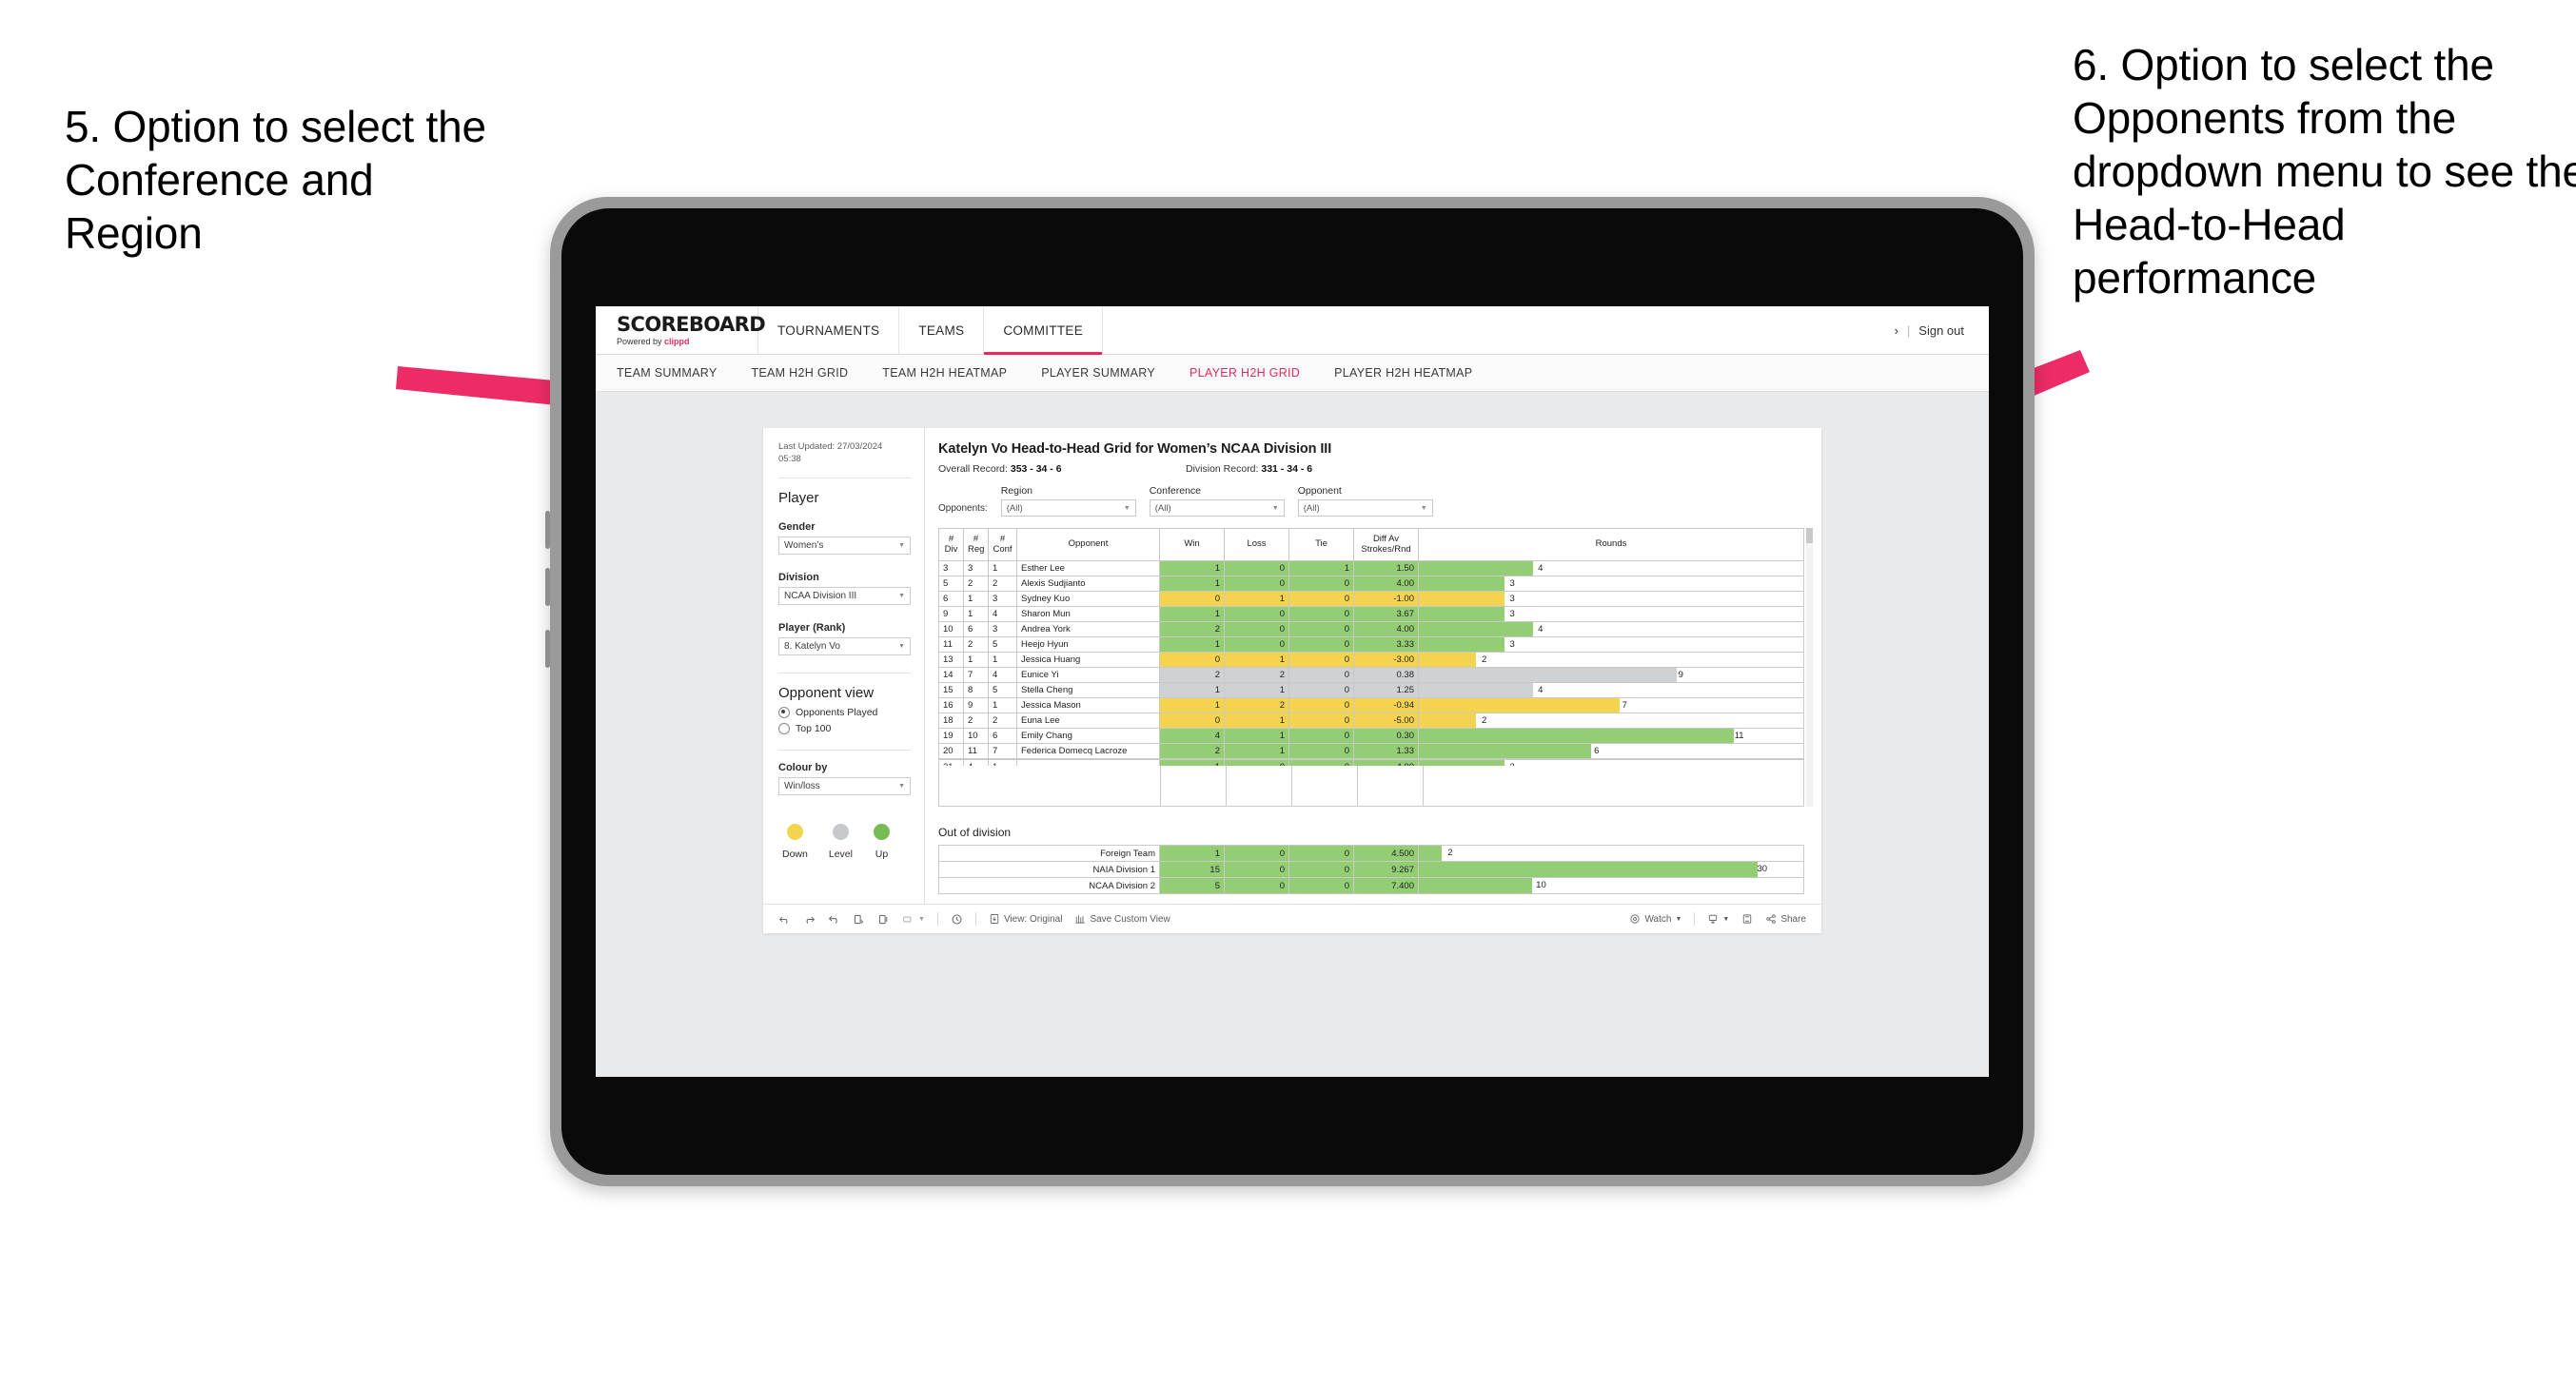 Image resolution: width=2576 pixels, height=1386 pixels. Describe the element at coordinates (1541, 629) in the screenshot. I see `rounds-value: 4` at that location.